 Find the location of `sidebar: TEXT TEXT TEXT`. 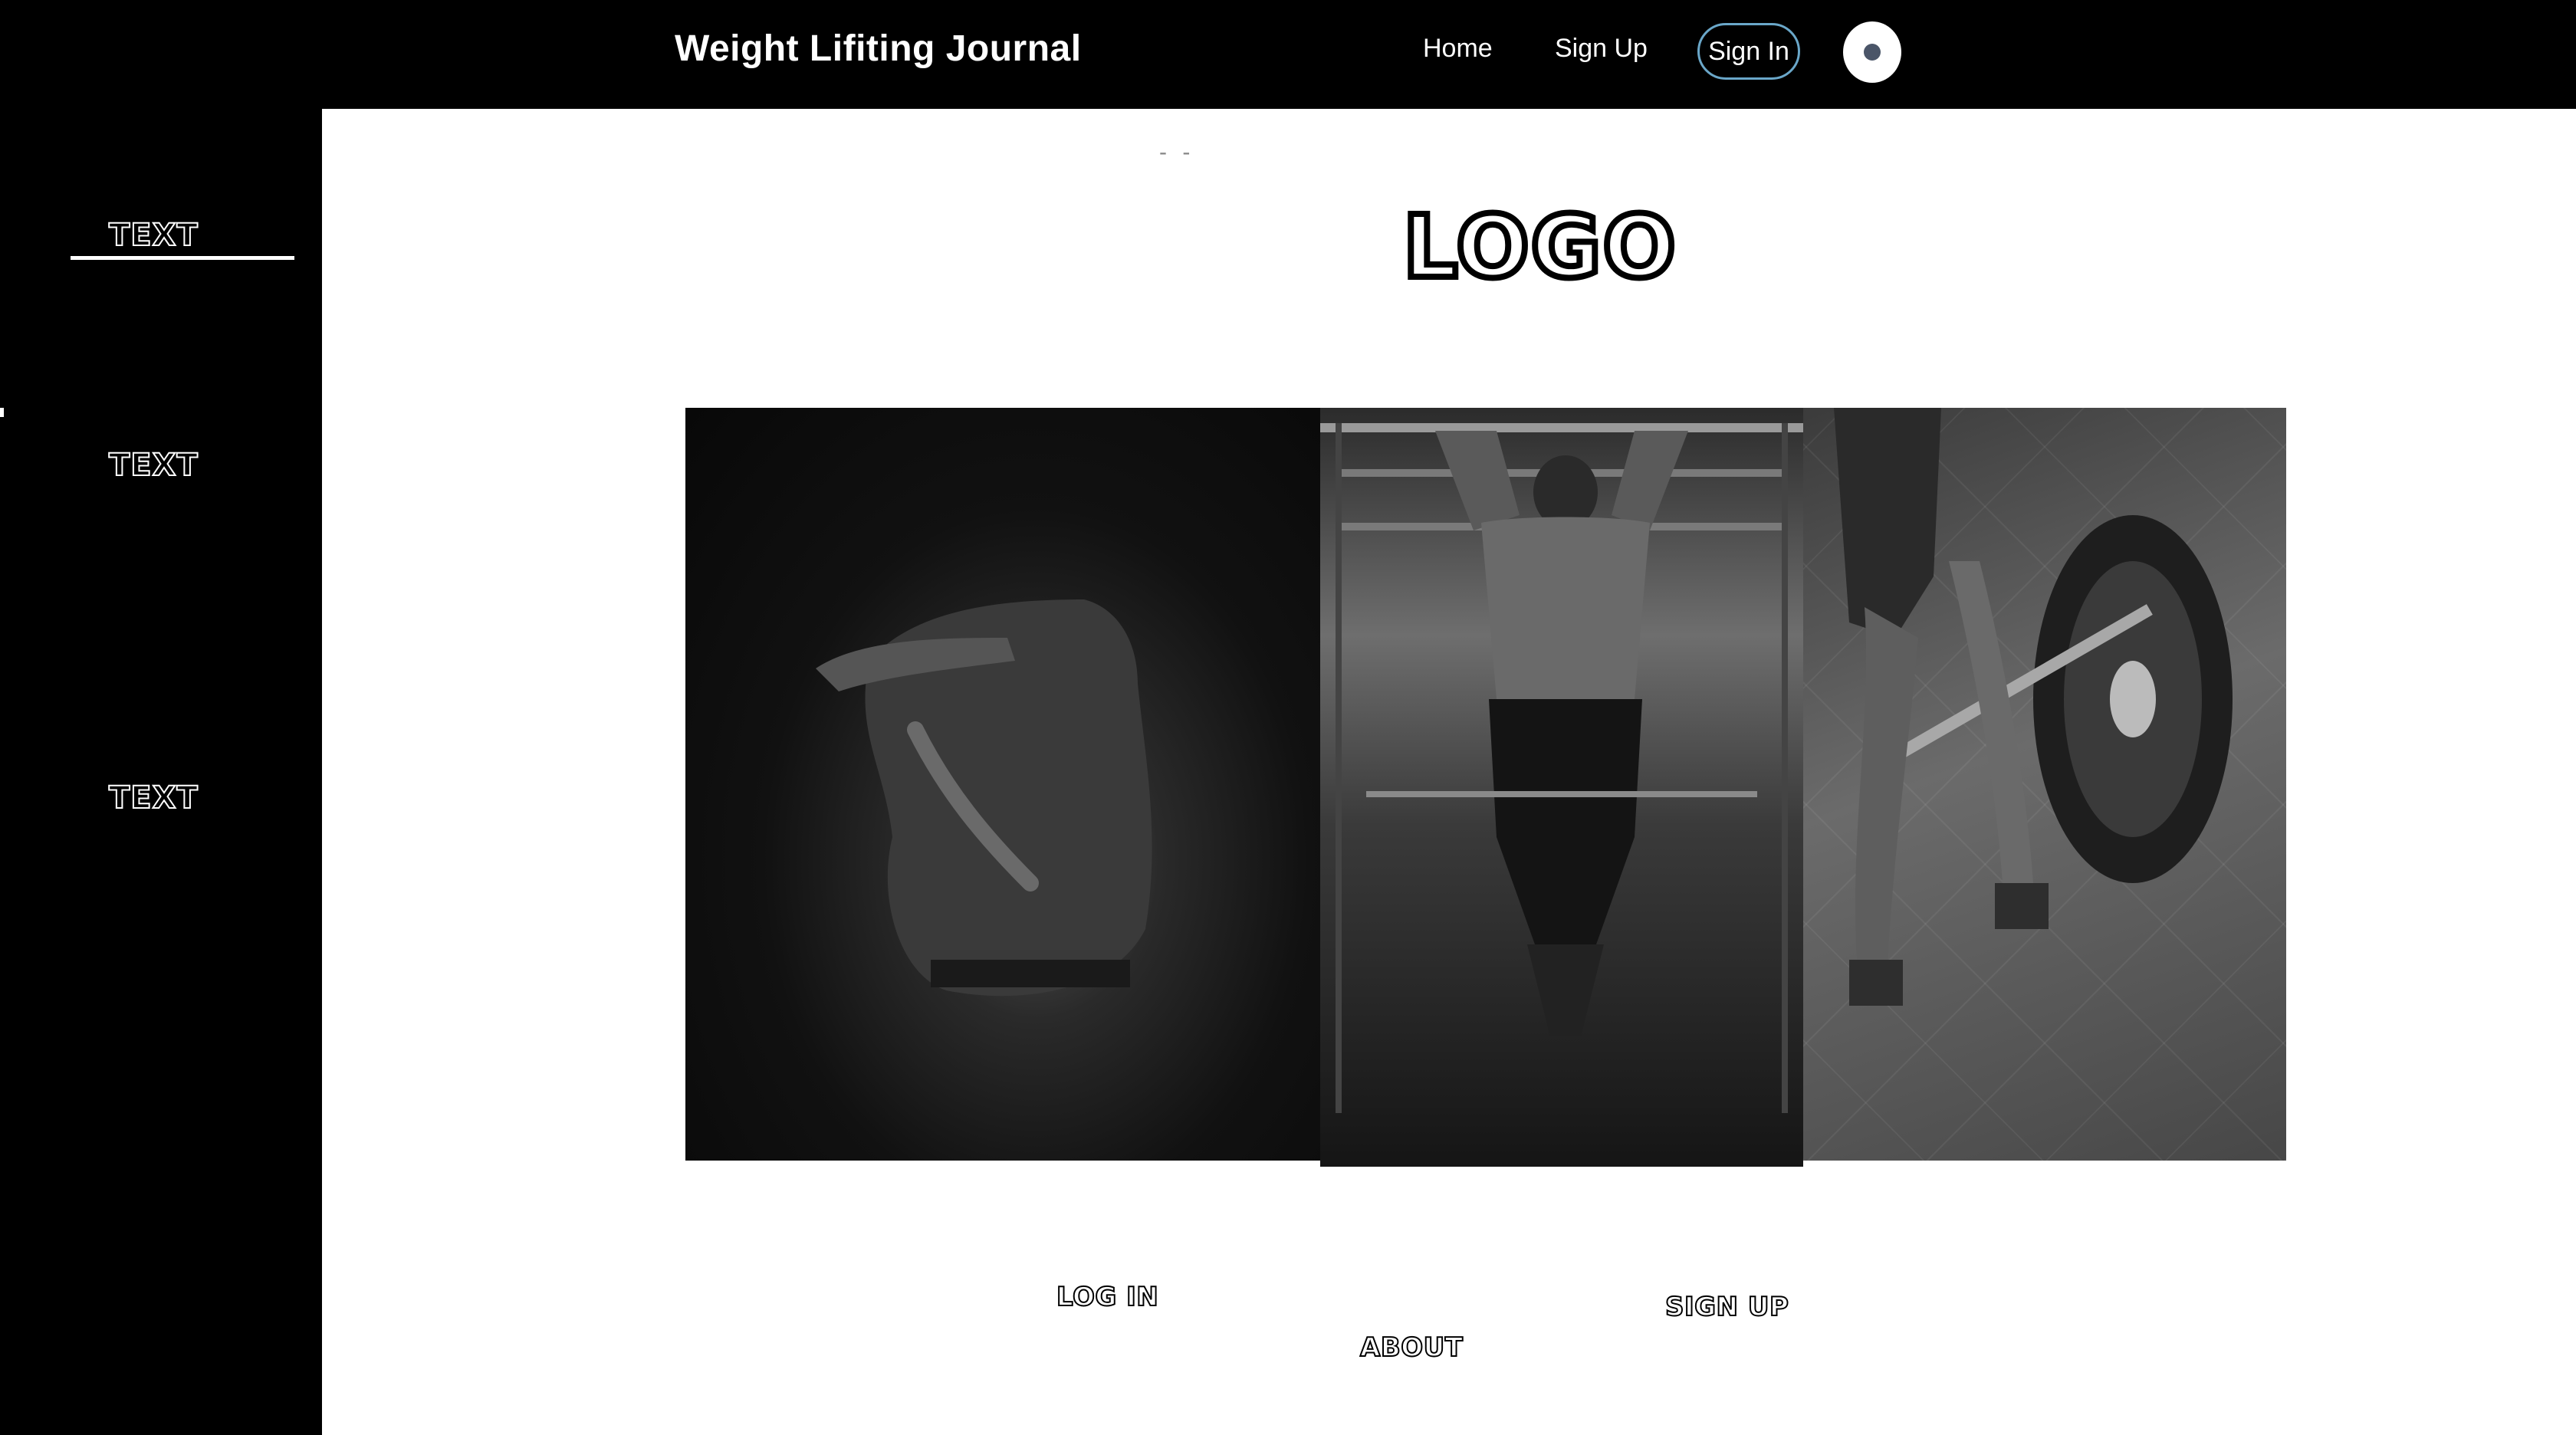

sidebar: TEXT TEXT TEXT is located at coordinates (161, 772).